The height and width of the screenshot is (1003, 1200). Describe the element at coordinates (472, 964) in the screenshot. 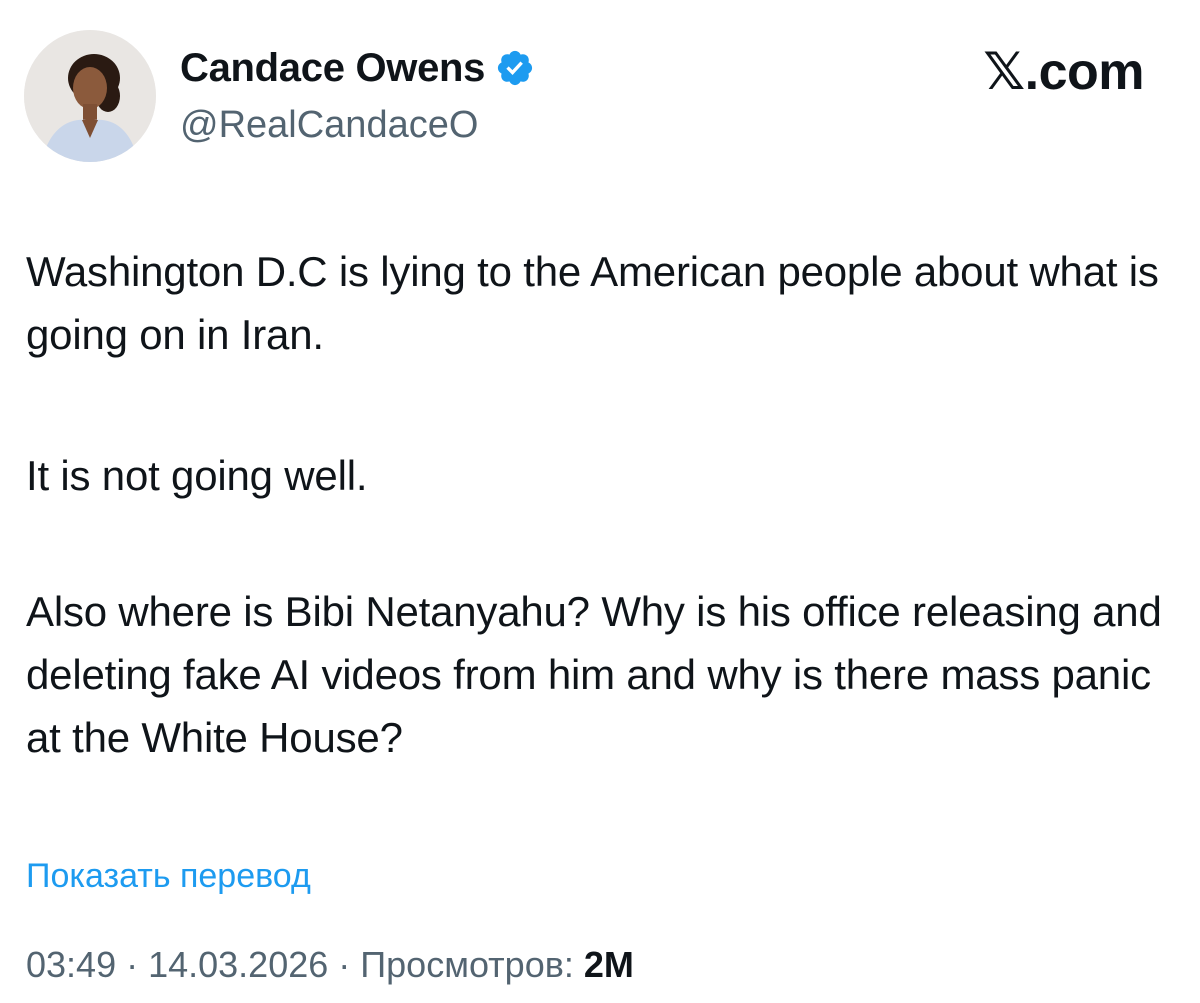

I see `views-label: Просмотров:` at that location.